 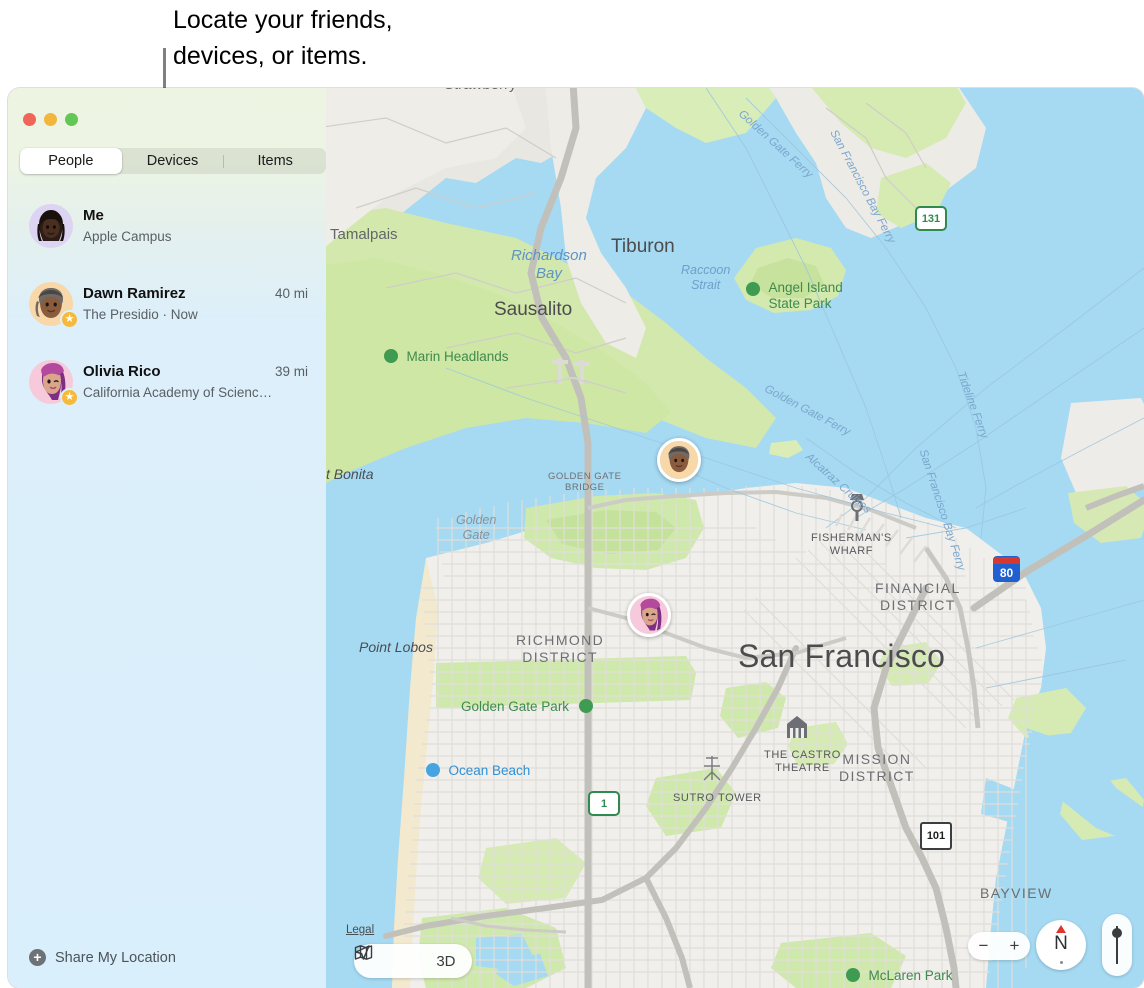 What do you see at coordinates (122, 371) in the screenshot?
I see `person-name: Olivia Rico` at bounding box center [122, 371].